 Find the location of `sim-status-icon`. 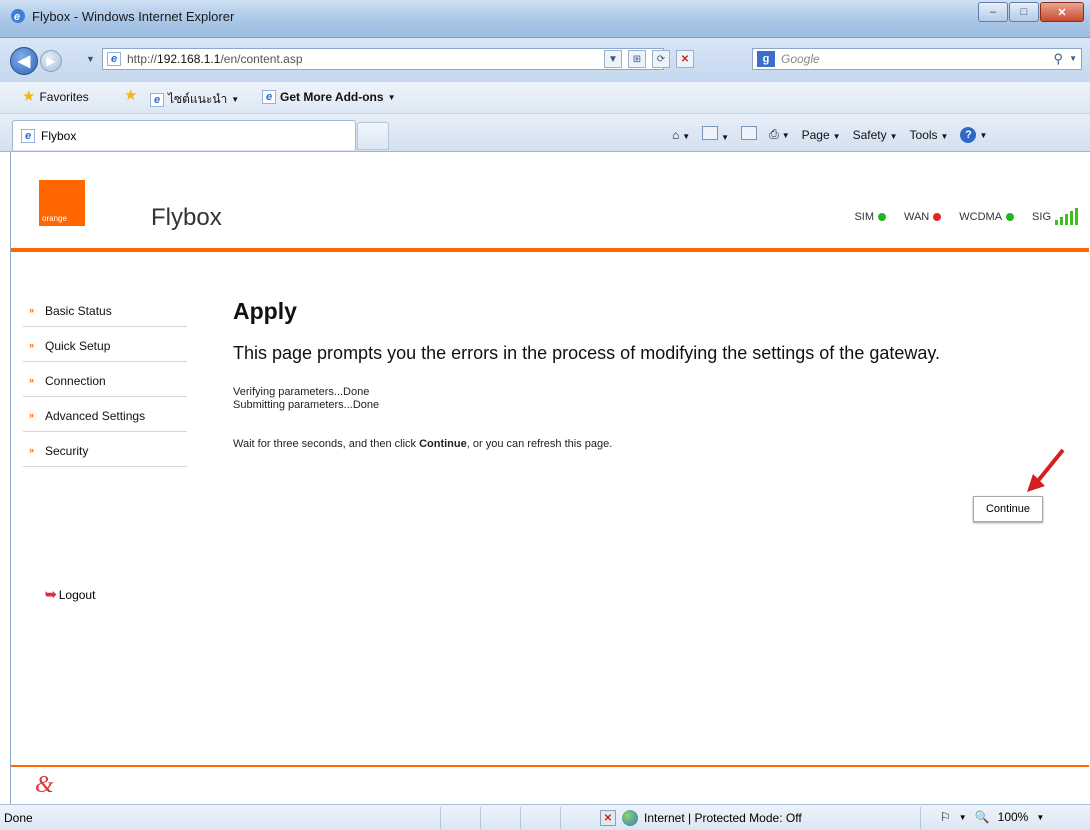

sim-status-icon is located at coordinates (882, 216).